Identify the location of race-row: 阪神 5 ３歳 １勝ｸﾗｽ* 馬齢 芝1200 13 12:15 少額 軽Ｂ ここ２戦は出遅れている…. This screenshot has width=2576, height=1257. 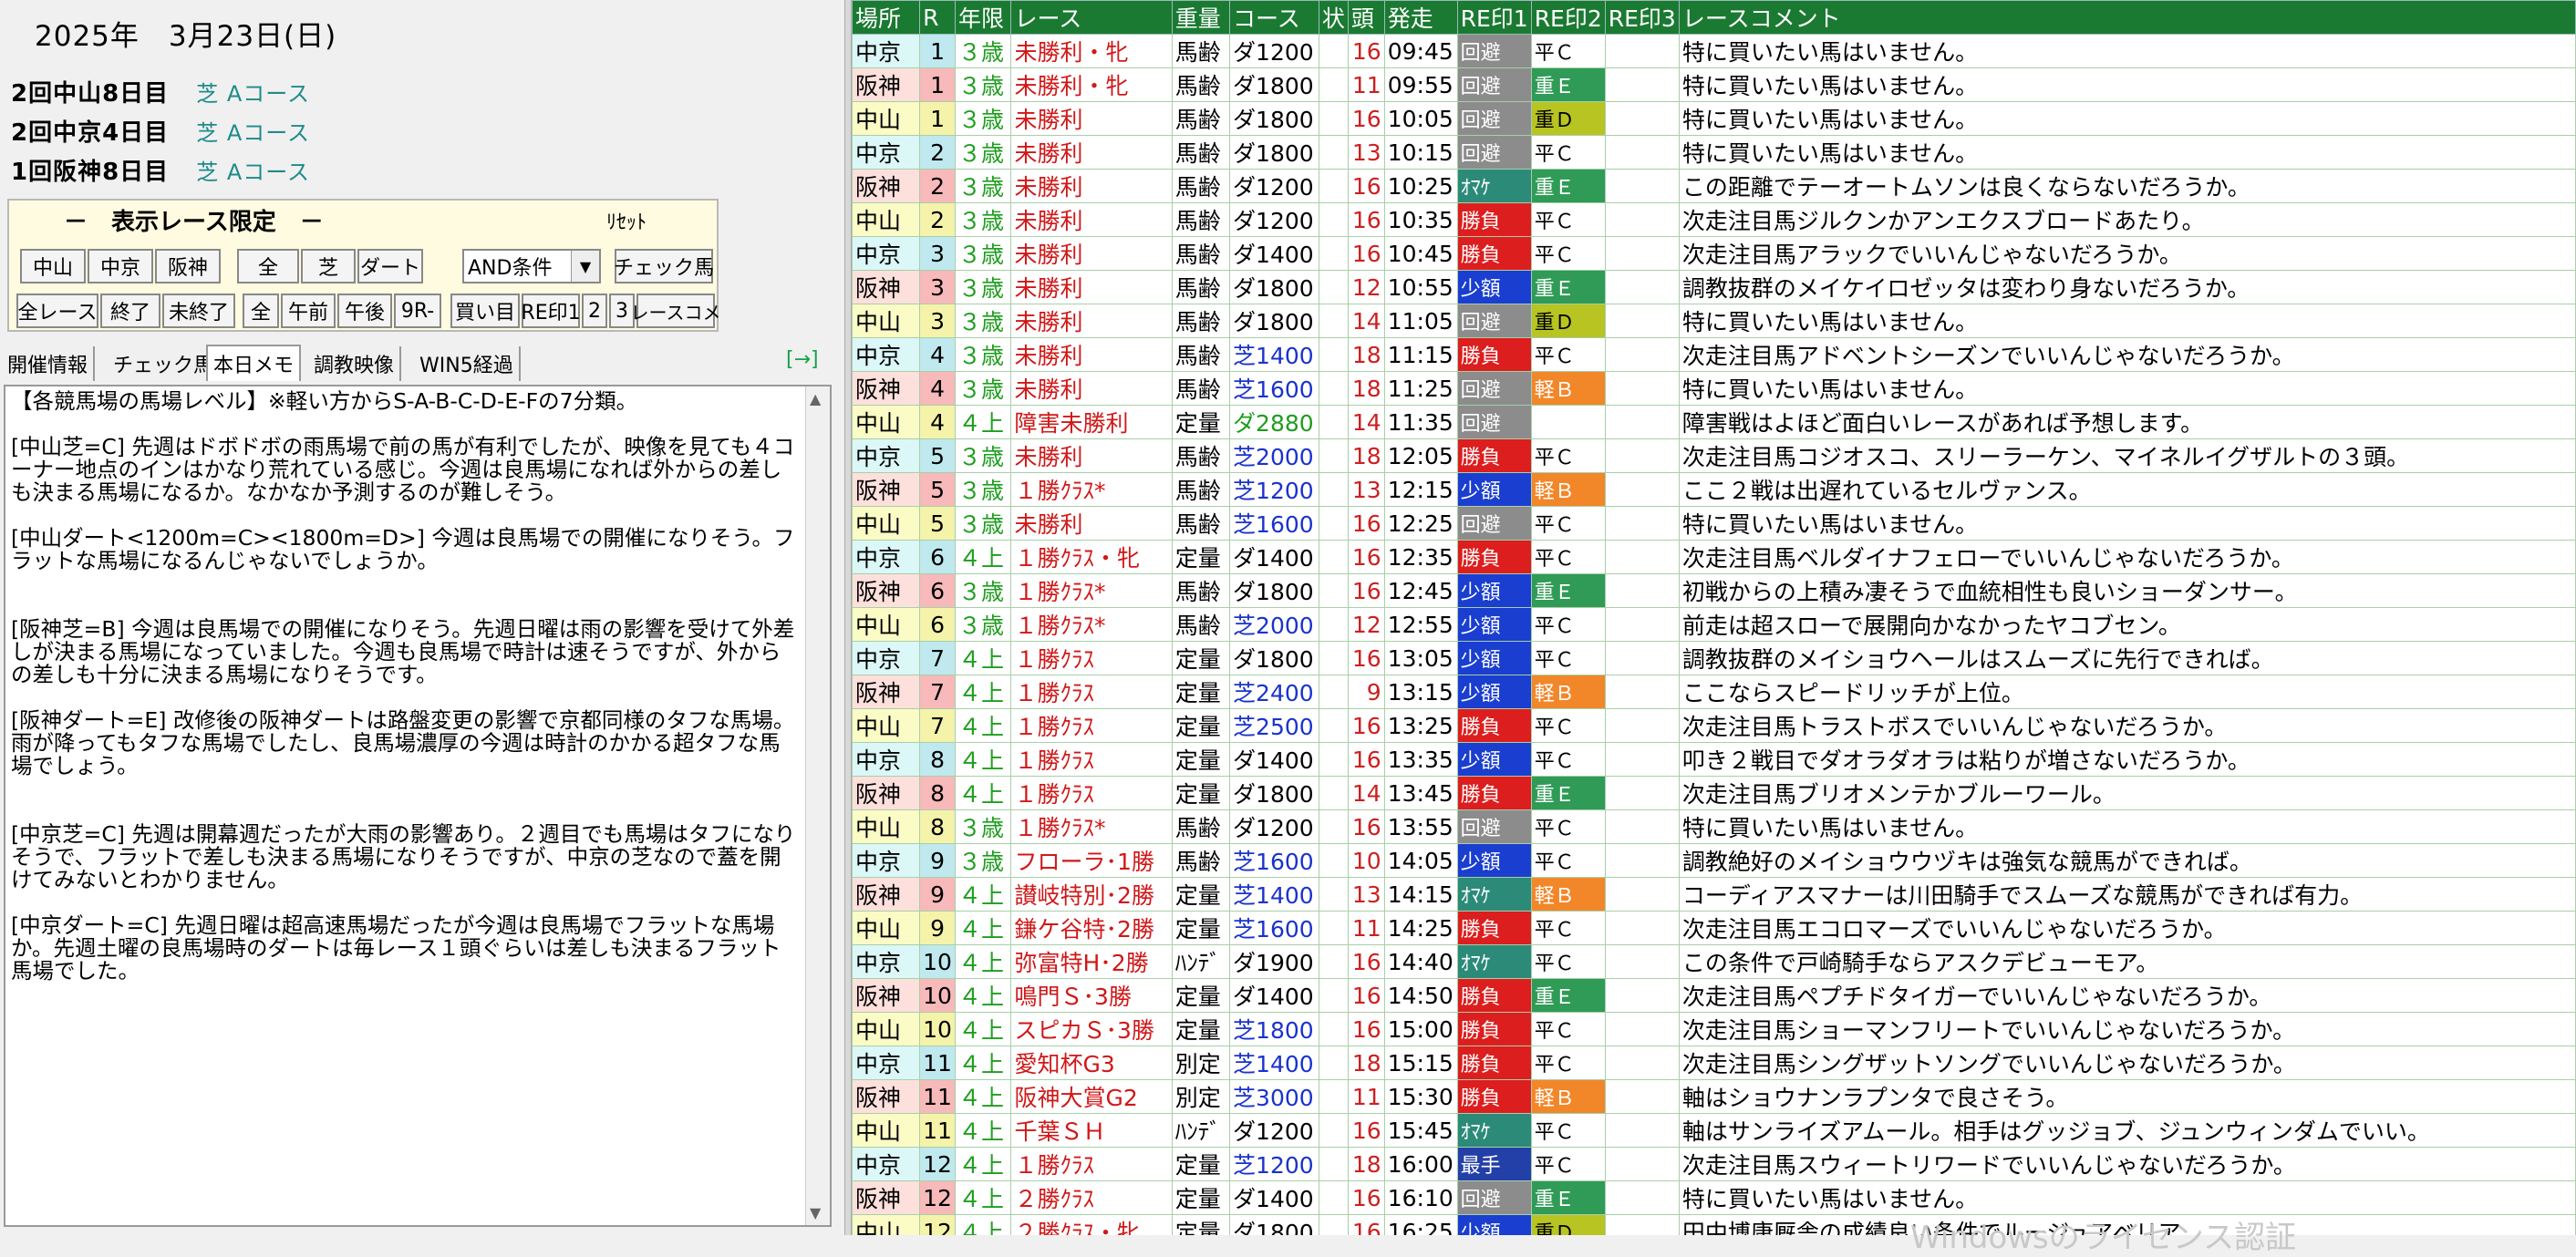
(1714, 489).